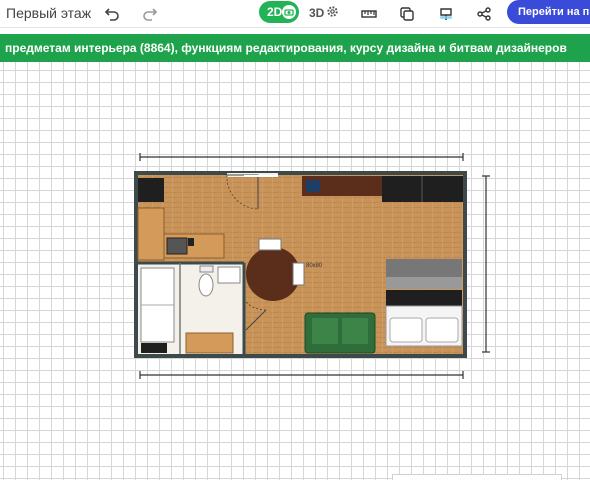 The image size is (590, 480). Describe the element at coordinates (229, 275) in the screenshot. I see `sink` at that location.